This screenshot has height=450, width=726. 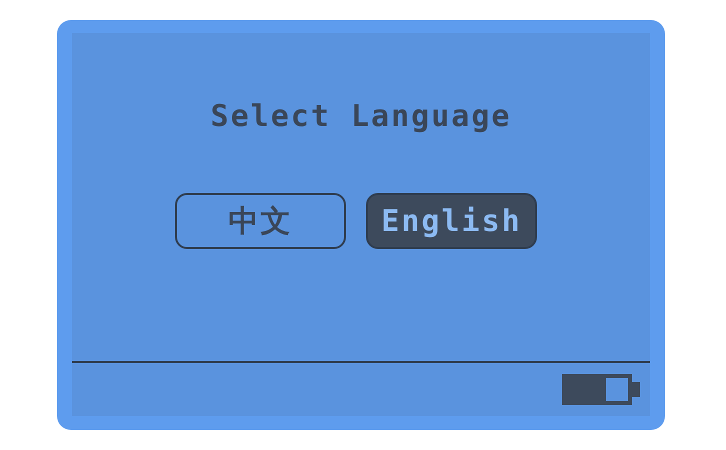 I want to click on language-option: English, so click(x=451, y=221).